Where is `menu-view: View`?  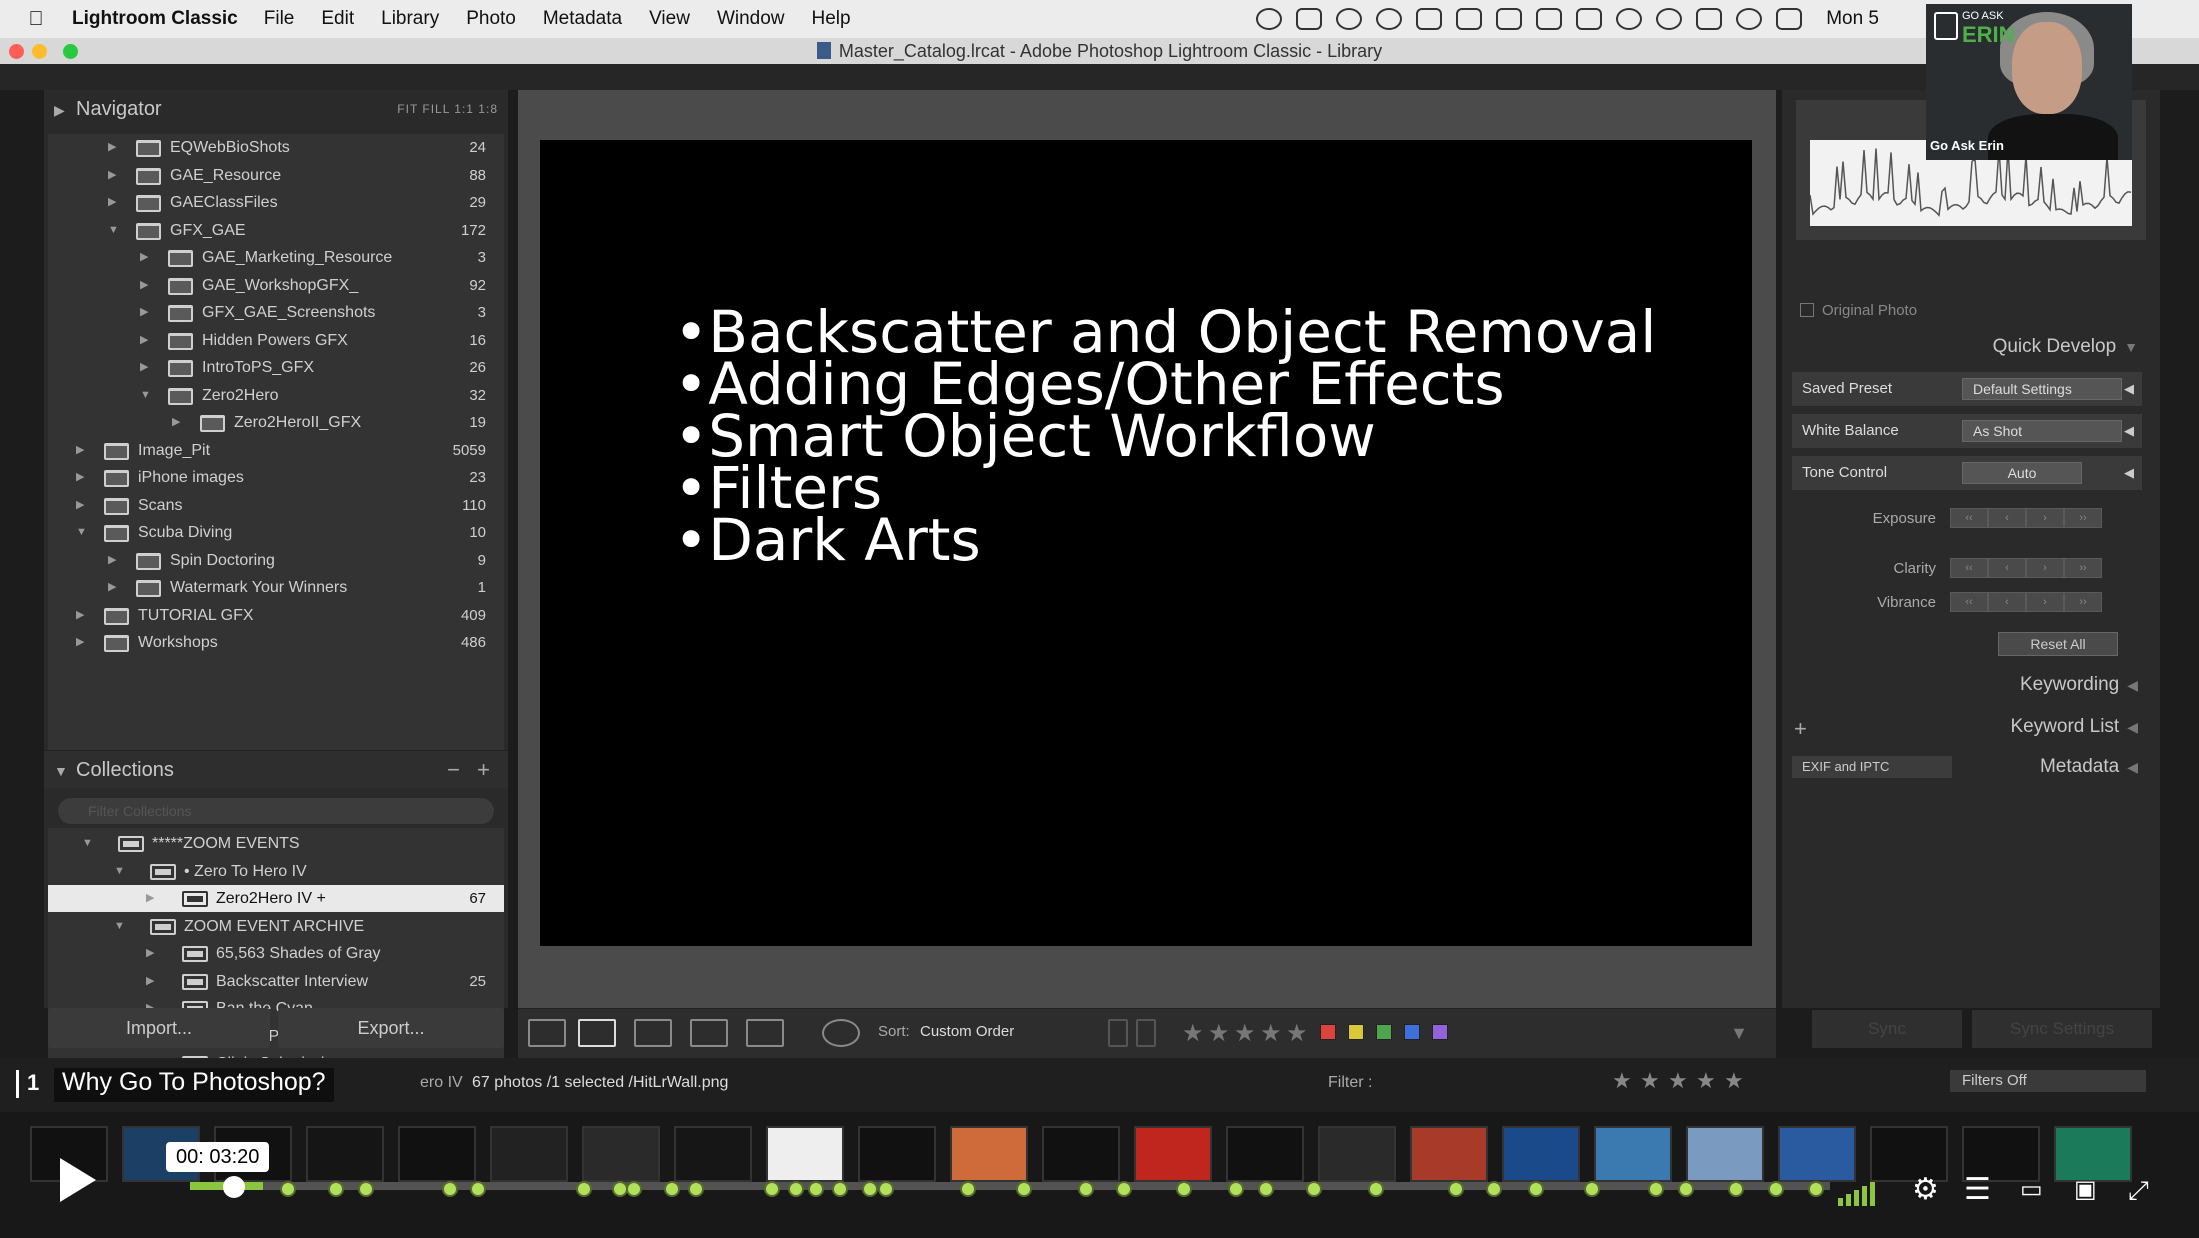 menu-view: View is located at coordinates (669, 19).